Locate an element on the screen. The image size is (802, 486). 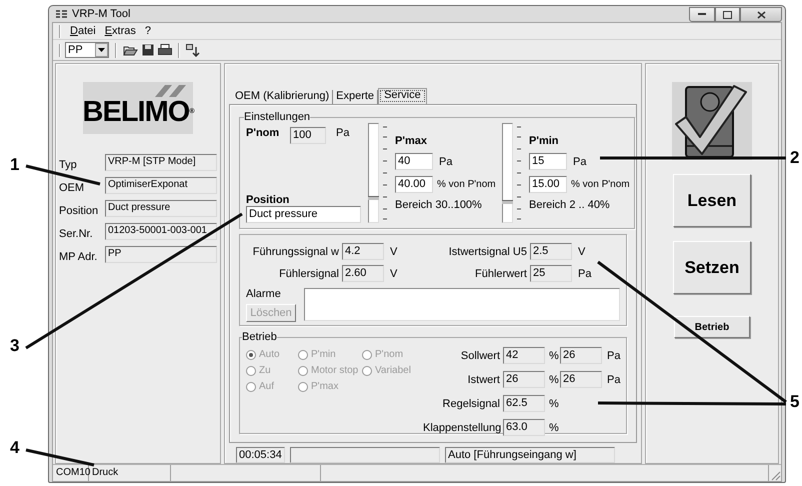
action-button: Betrieb is located at coordinates (712, 327).